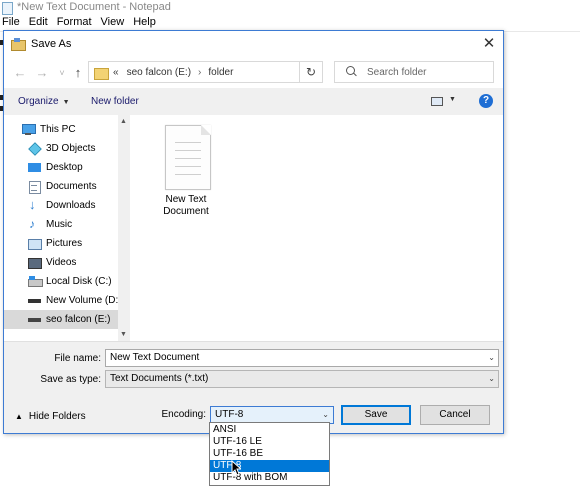 The width and height of the screenshot is (580, 498). What do you see at coordinates (75, 22) in the screenshot?
I see `menu-format: Format` at bounding box center [75, 22].